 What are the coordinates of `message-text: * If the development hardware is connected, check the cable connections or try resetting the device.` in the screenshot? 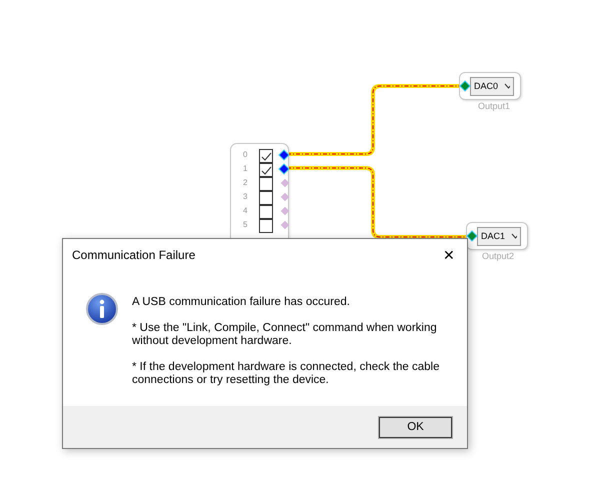 It's located at (286, 374).